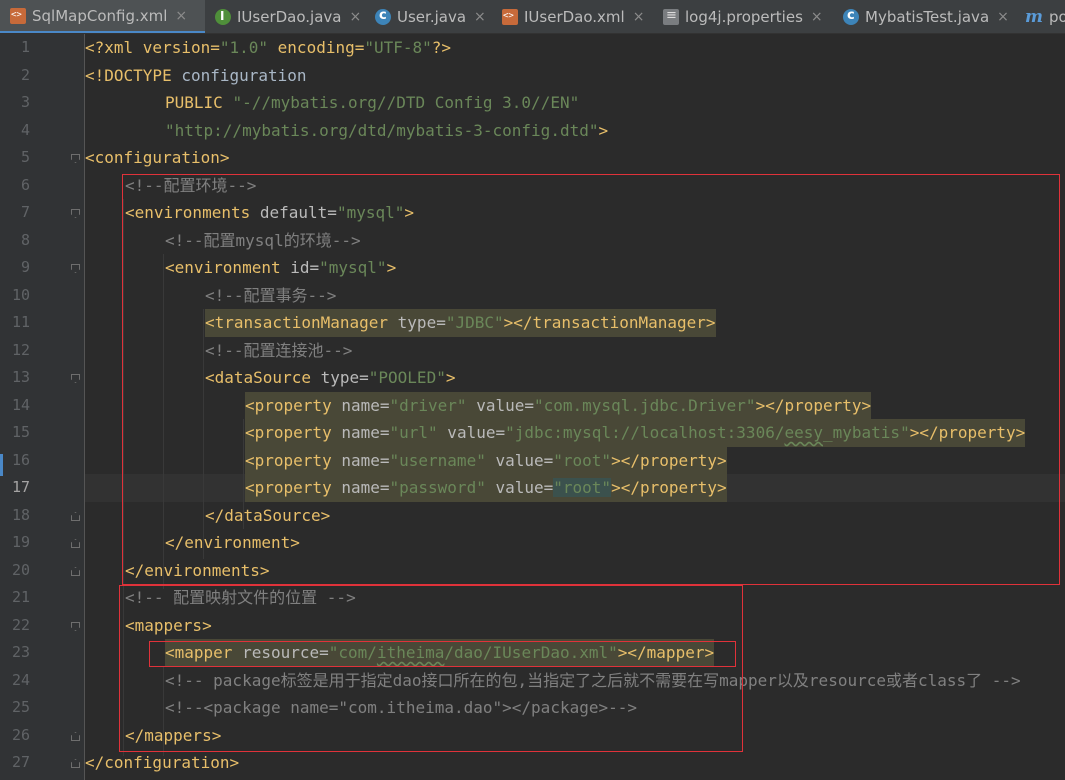 Image resolution: width=1065 pixels, height=780 pixels. Describe the element at coordinates (603, 130) in the screenshot. I see `doctype-end: >` at that location.